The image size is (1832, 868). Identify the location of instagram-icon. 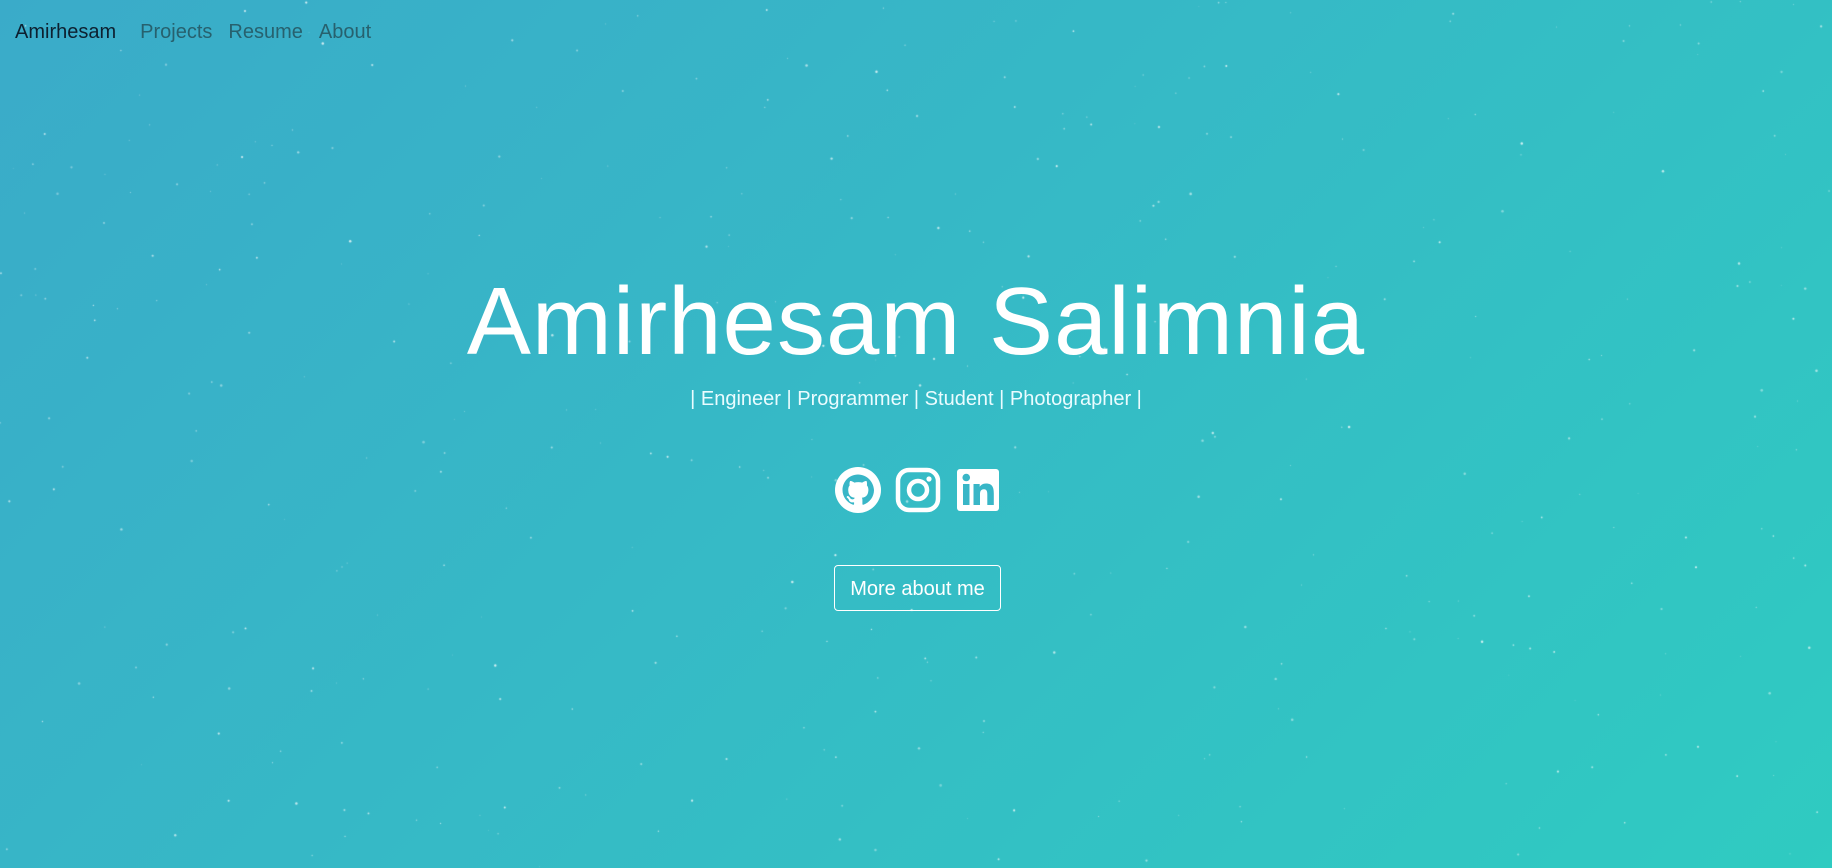
(918, 490).